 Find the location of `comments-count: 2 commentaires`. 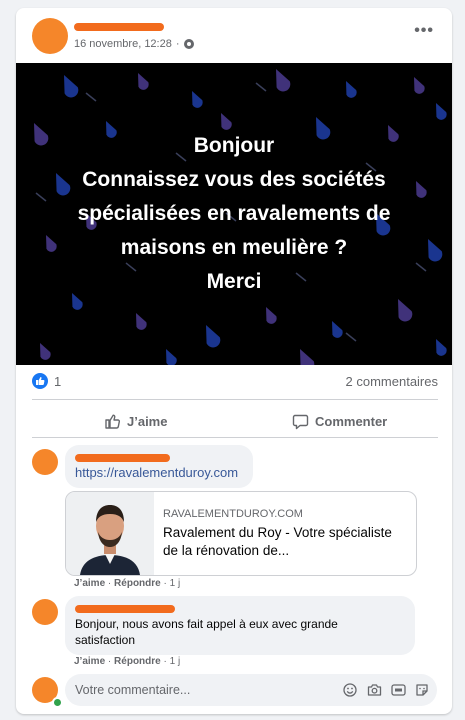

comments-count: 2 commentaires is located at coordinates (392, 381).